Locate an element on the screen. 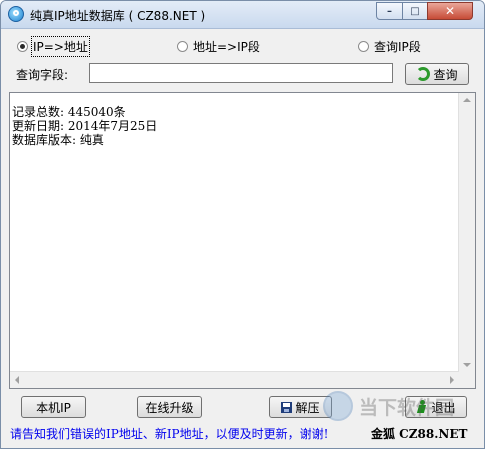  query-input is located at coordinates (241, 73).